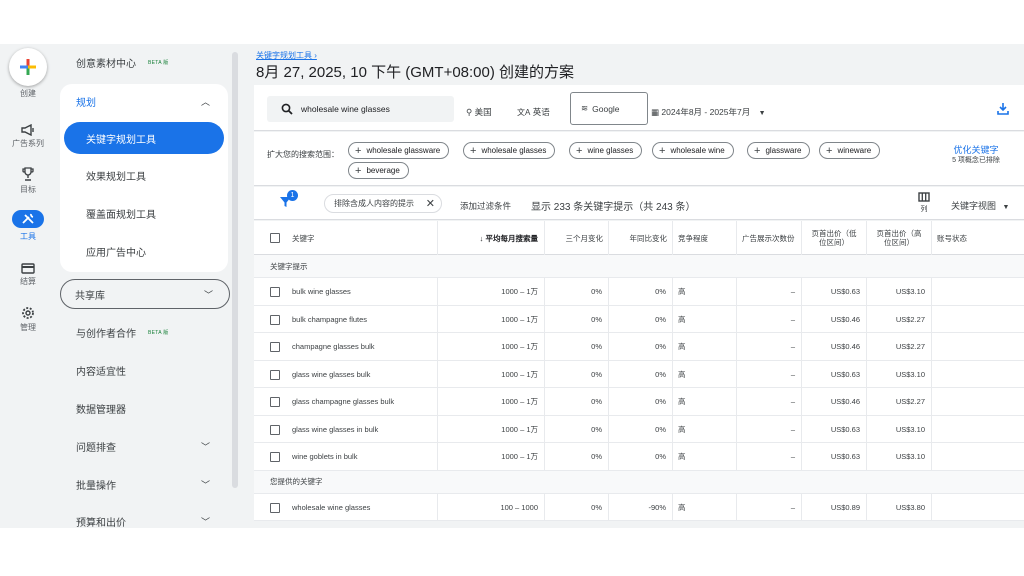  What do you see at coordinates (143, 484) in the screenshot?
I see `nav-item-bulk: 批量操作 ﹀` at bounding box center [143, 484].